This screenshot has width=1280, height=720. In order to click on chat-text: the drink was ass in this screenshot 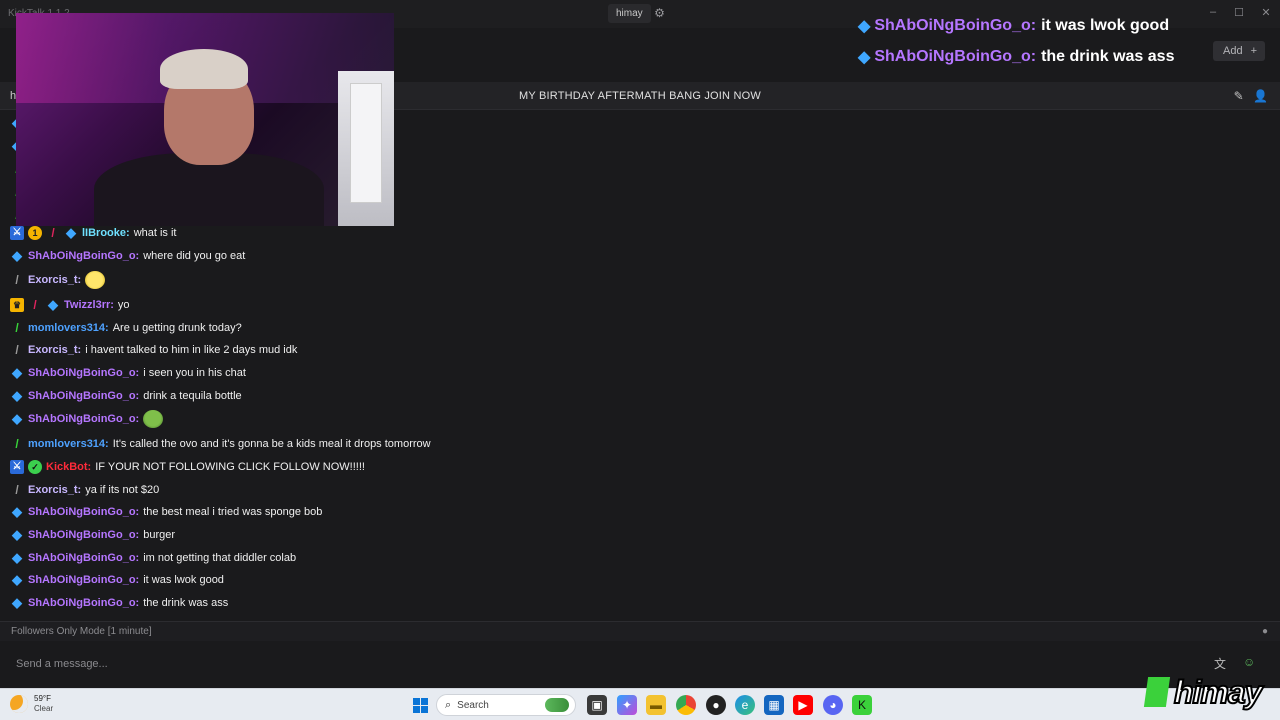, I will do `click(186, 603)`.